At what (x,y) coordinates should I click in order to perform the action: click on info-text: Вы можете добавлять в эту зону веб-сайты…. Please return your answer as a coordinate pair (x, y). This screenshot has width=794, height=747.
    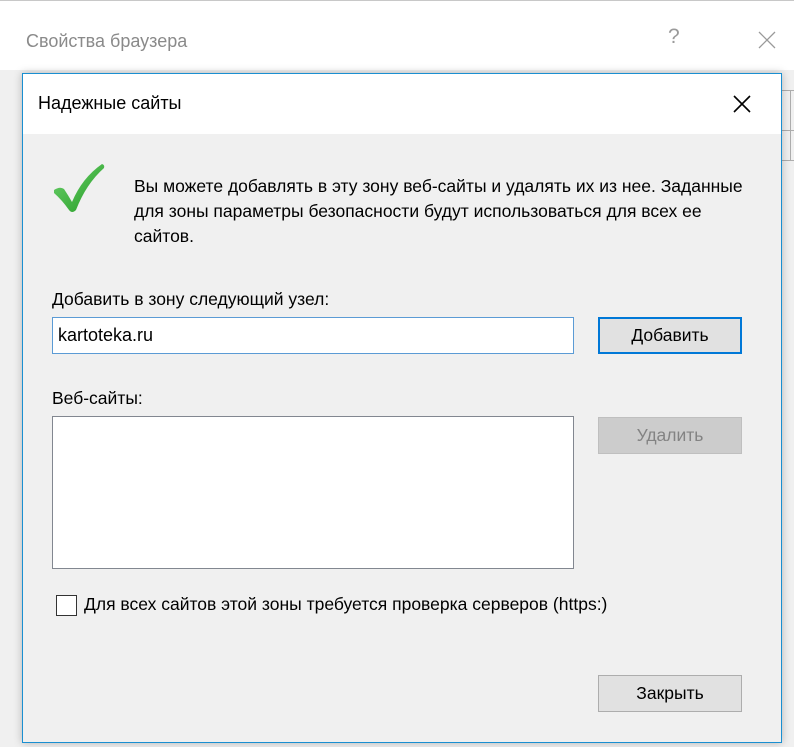
    Looking at the image, I should click on (438, 211).